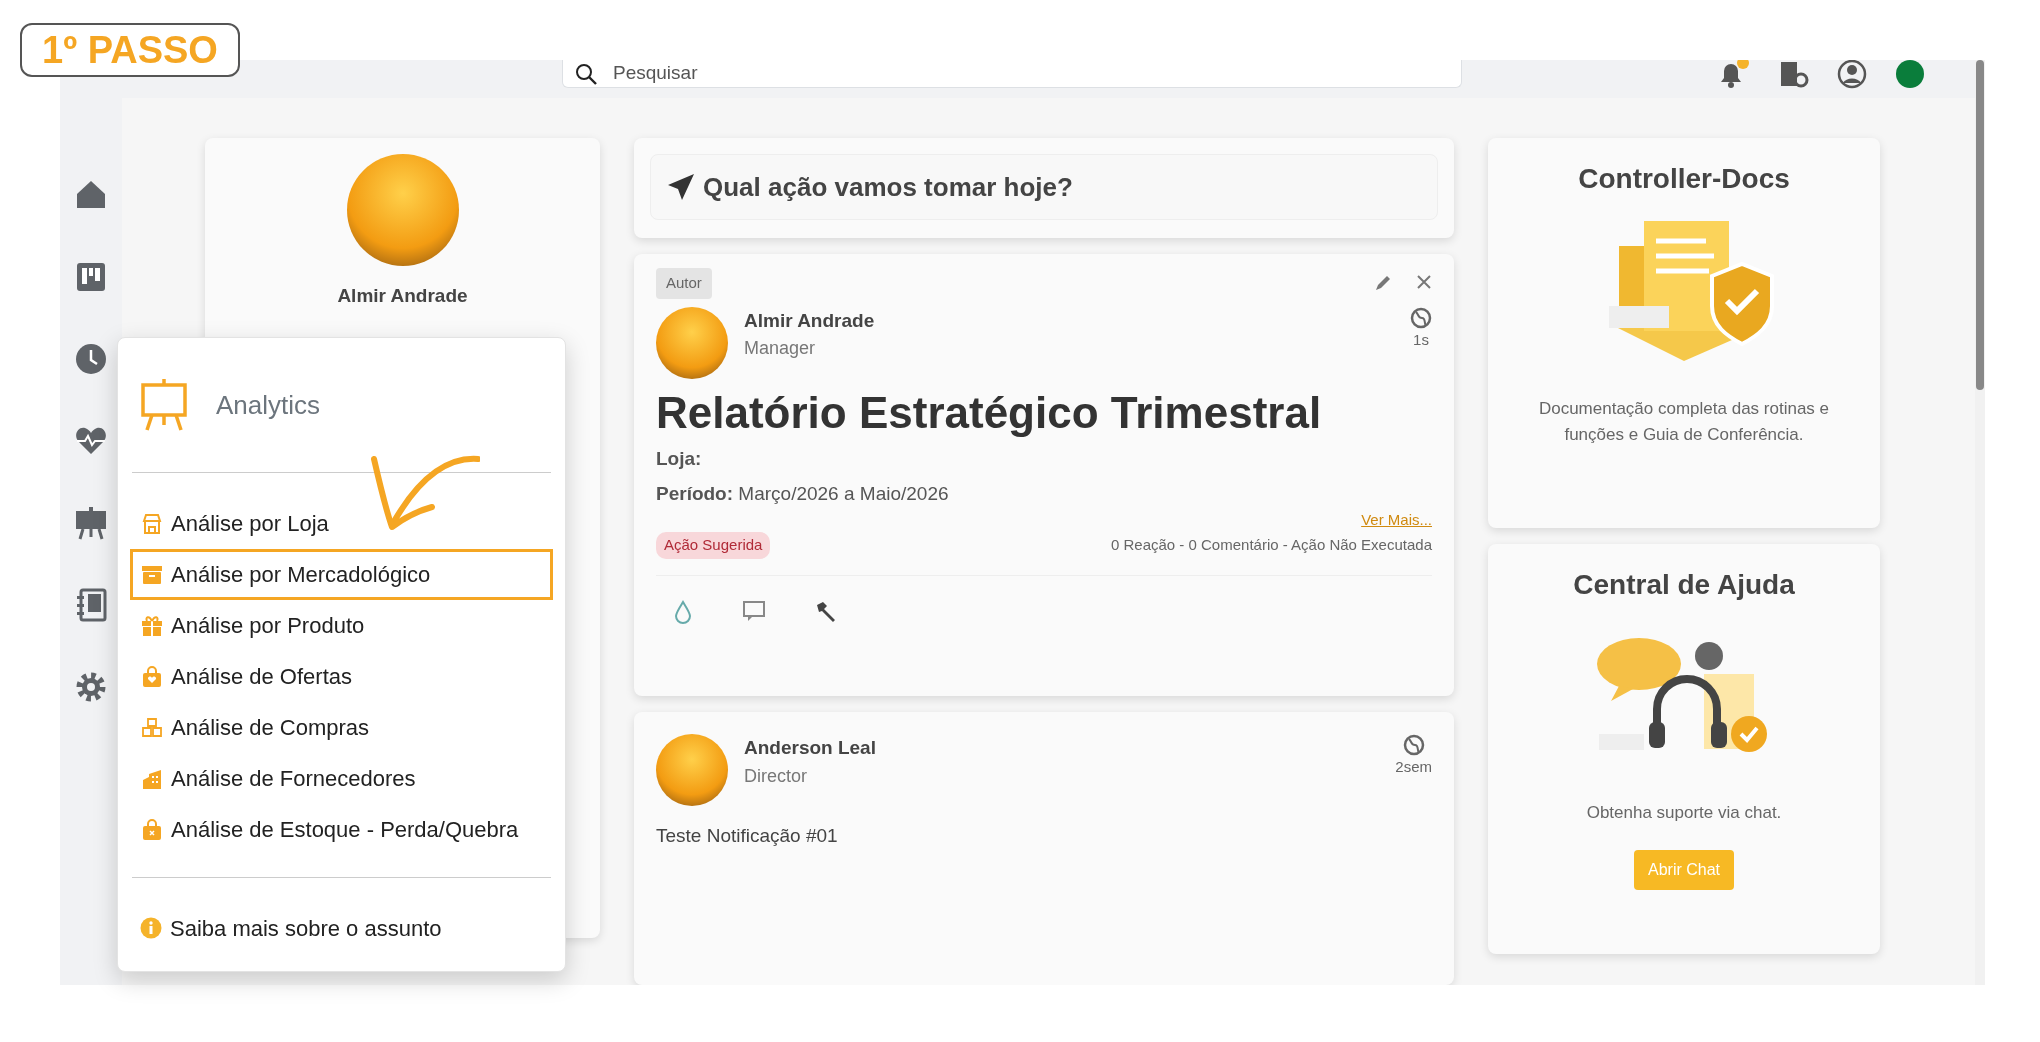  Describe the element at coordinates (809, 320) in the screenshot. I see `author-name: Almir Andrade` at that location.